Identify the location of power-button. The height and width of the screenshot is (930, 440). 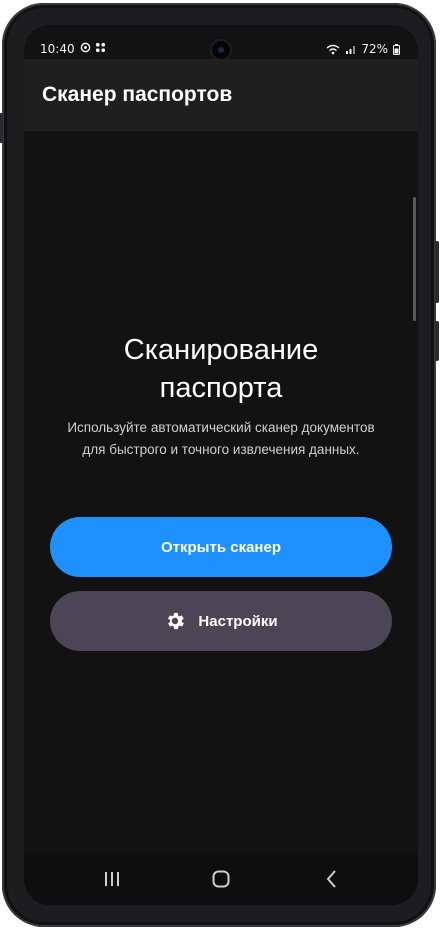
(437, 272).